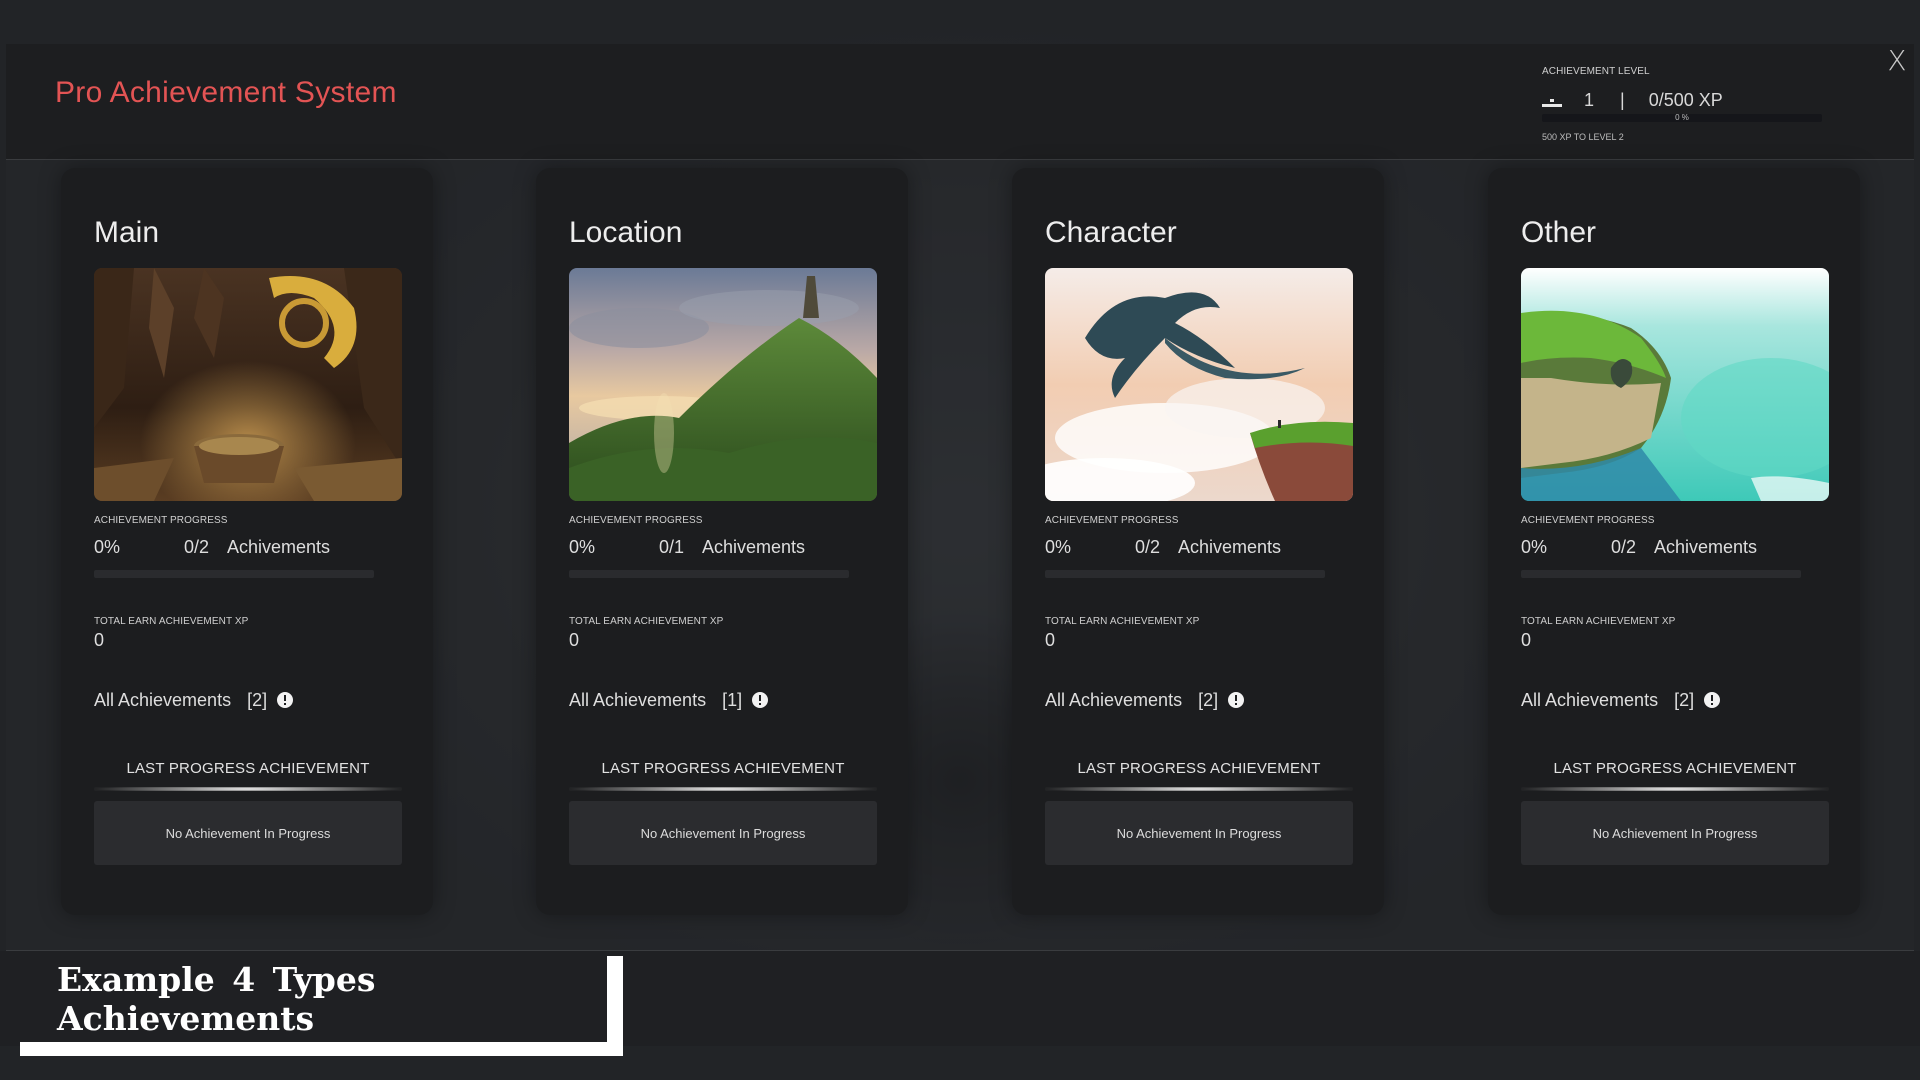  I want to click on level-icon, so click(1552, 100).